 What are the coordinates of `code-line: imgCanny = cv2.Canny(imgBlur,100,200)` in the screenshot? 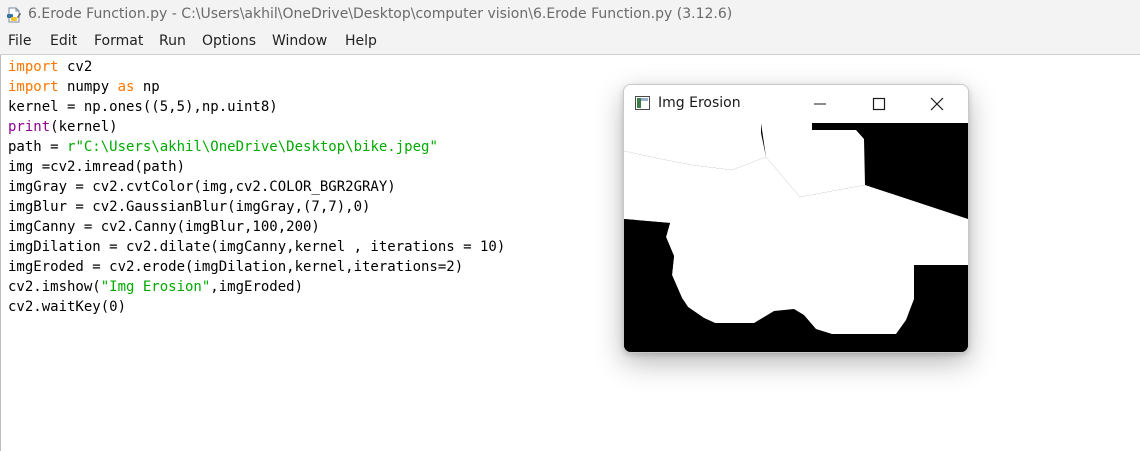 It's located at (256, 227).